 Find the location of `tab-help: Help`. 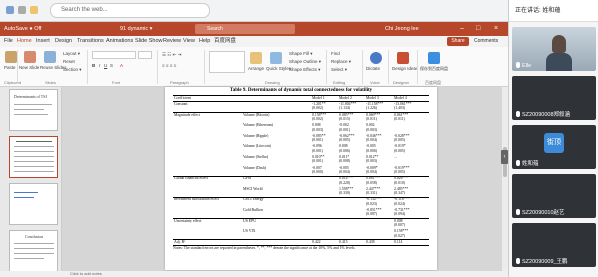

tab-help: Help is located at coordinates (204, 41).